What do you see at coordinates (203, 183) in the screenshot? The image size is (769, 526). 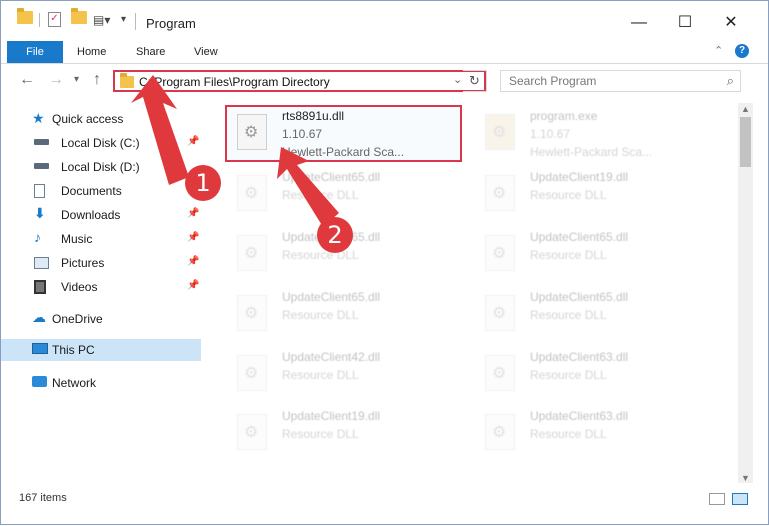 I see `step-1-badge: 1` at bounding box center [203, 183].